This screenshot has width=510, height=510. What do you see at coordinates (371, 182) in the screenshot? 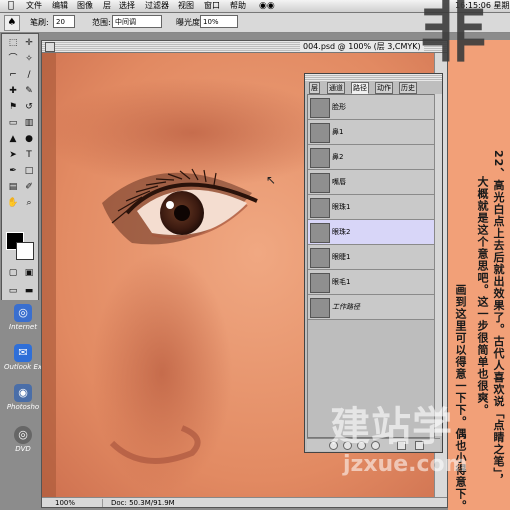
I see `path-row: 嘴唇` at bounding box center [371, 182].